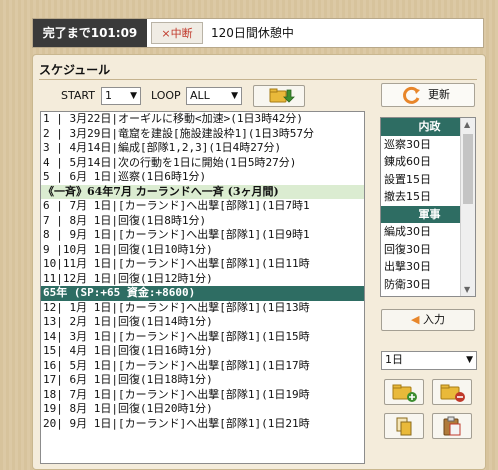  What do you see at coordinates (108, 95) in the screenshot?
I see `start-select-value: 1` at bounding box center [108, 95].